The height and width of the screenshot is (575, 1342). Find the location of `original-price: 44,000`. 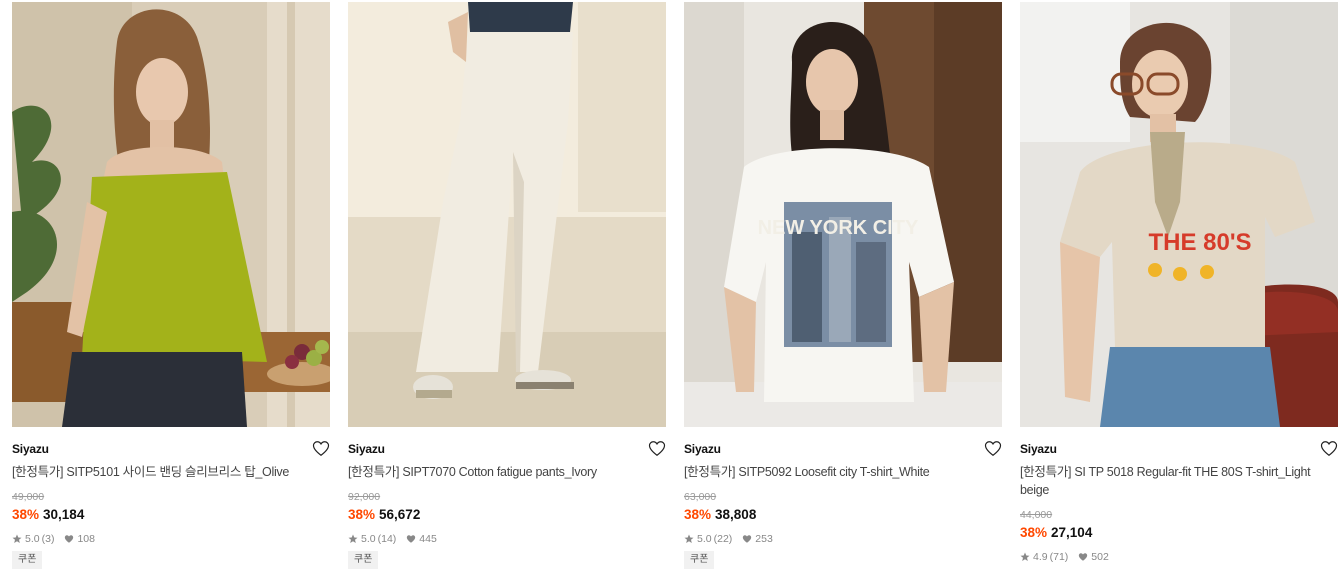

original-price: 44,000 is located at coordinates (1036, 515).